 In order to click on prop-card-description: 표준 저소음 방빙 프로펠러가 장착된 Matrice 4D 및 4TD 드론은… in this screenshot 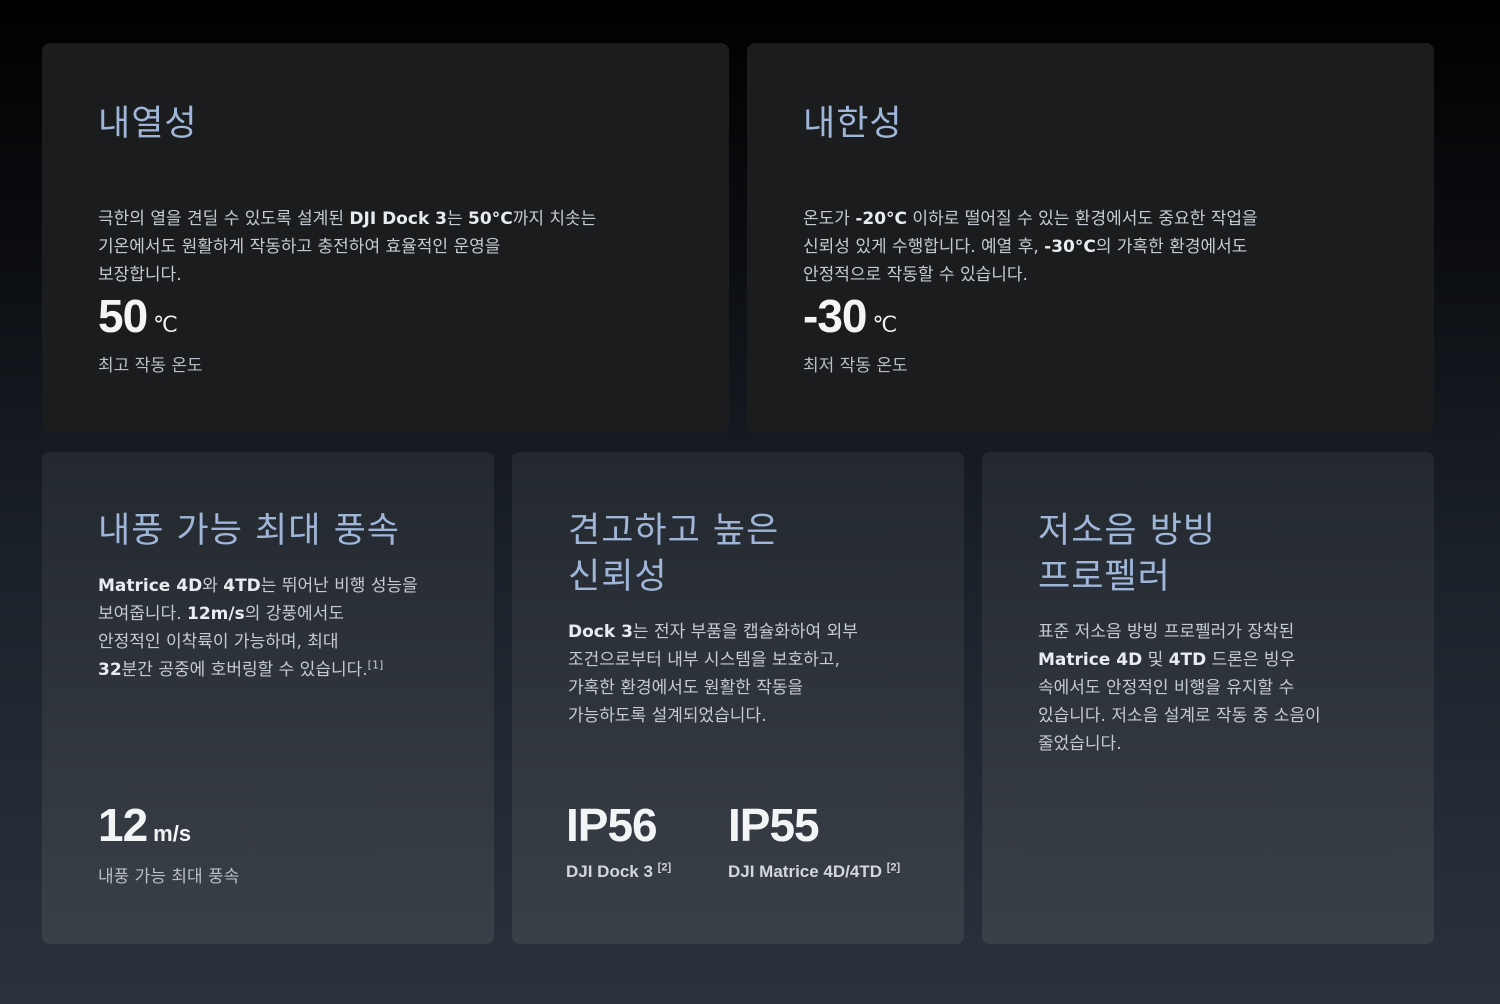, I will do `click(1179, 688)`.